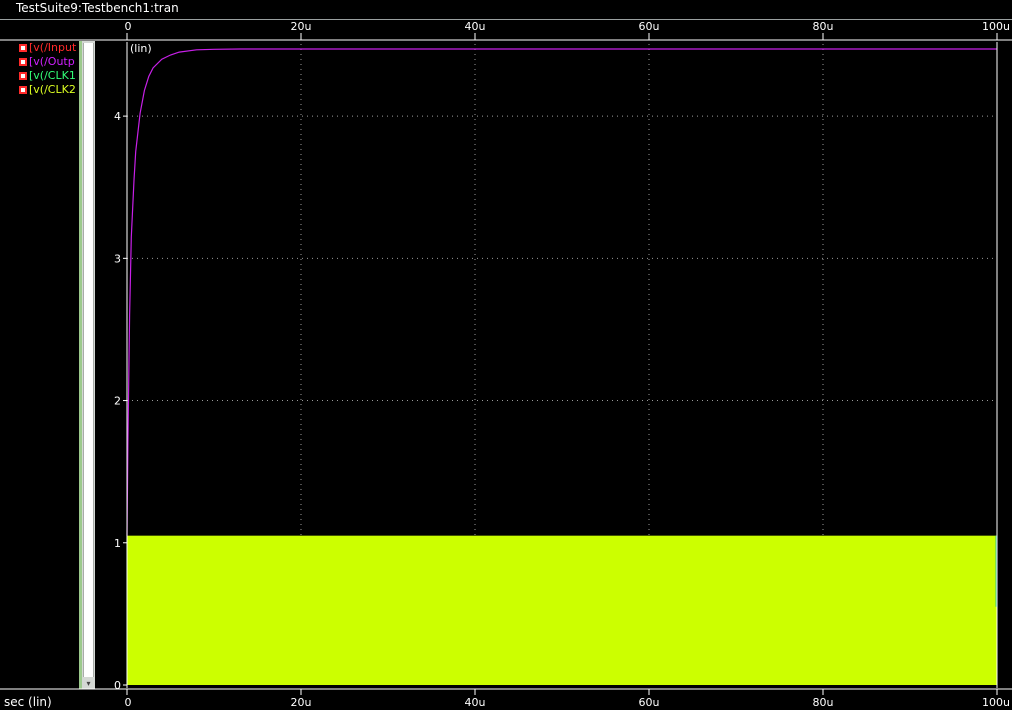 The height and width of the screenshot is (710, 1012). Describe the element at coordinates (823, 702) in the screenshot. I see `x-tick-label-bottom: 80u` at that location.